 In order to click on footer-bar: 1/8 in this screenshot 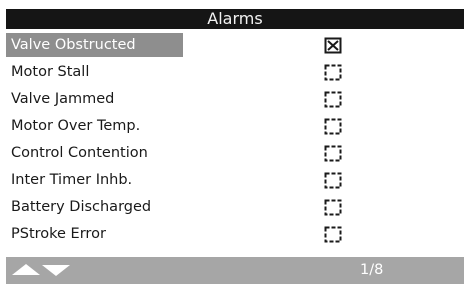, I will do `click(235, 270)`.